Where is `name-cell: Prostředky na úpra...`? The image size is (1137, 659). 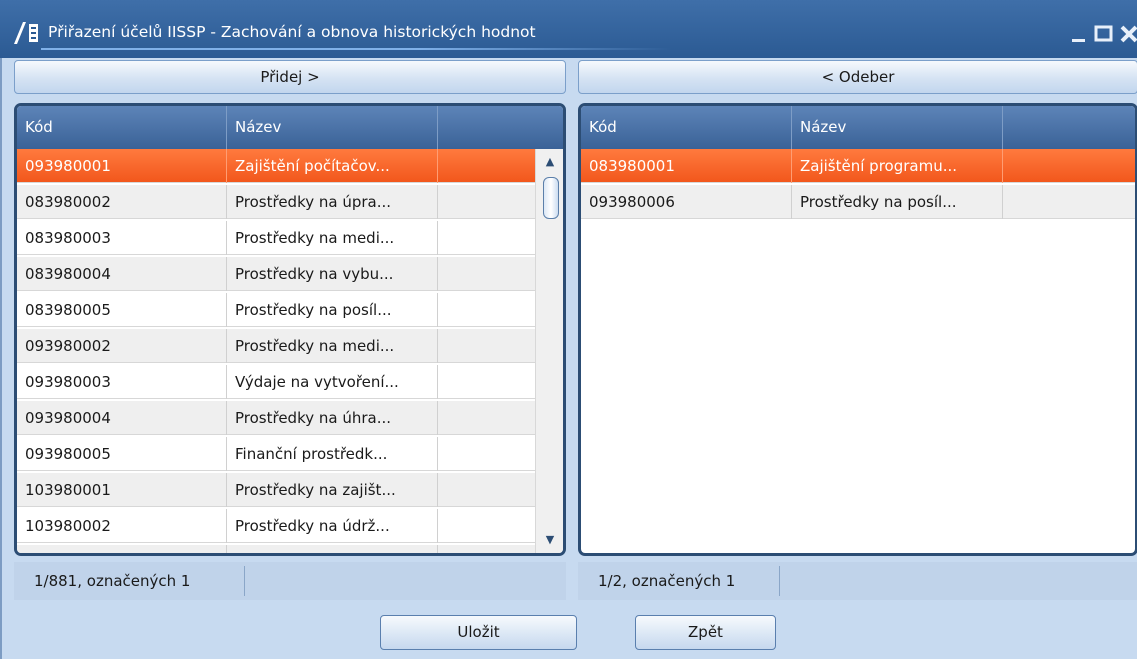 name-cell: Prostředky na úpra... is located at coordinates (332, 202).